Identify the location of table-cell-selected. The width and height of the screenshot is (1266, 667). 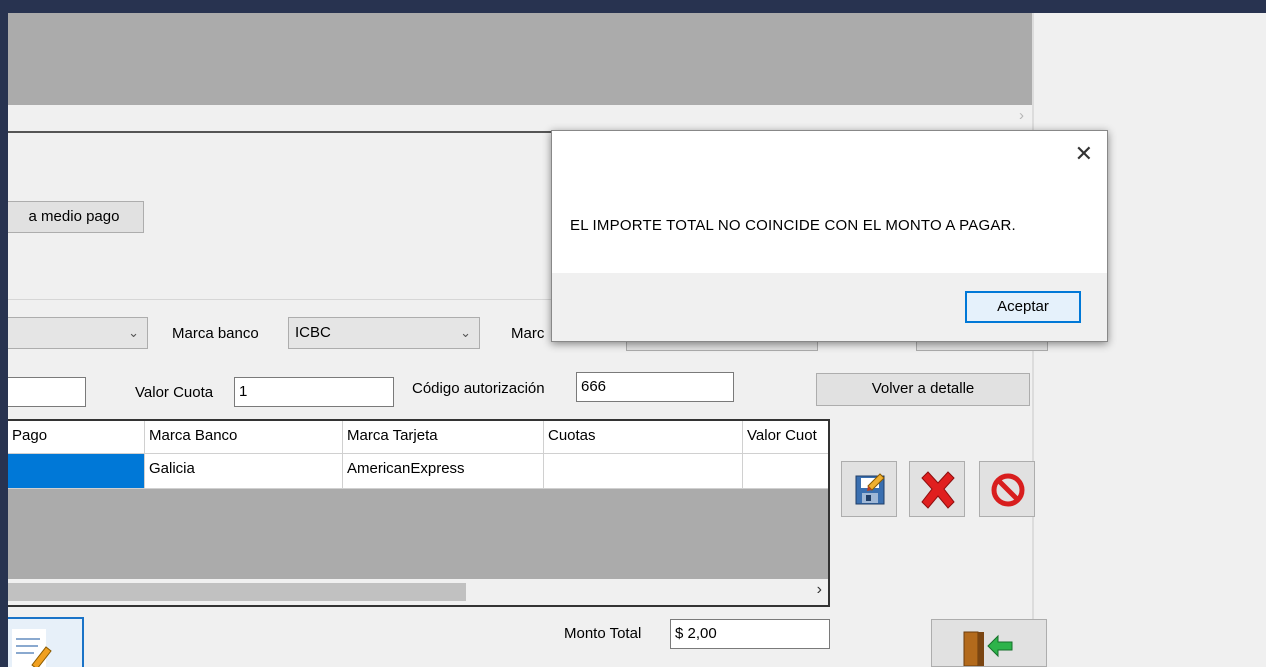
(76, 471).